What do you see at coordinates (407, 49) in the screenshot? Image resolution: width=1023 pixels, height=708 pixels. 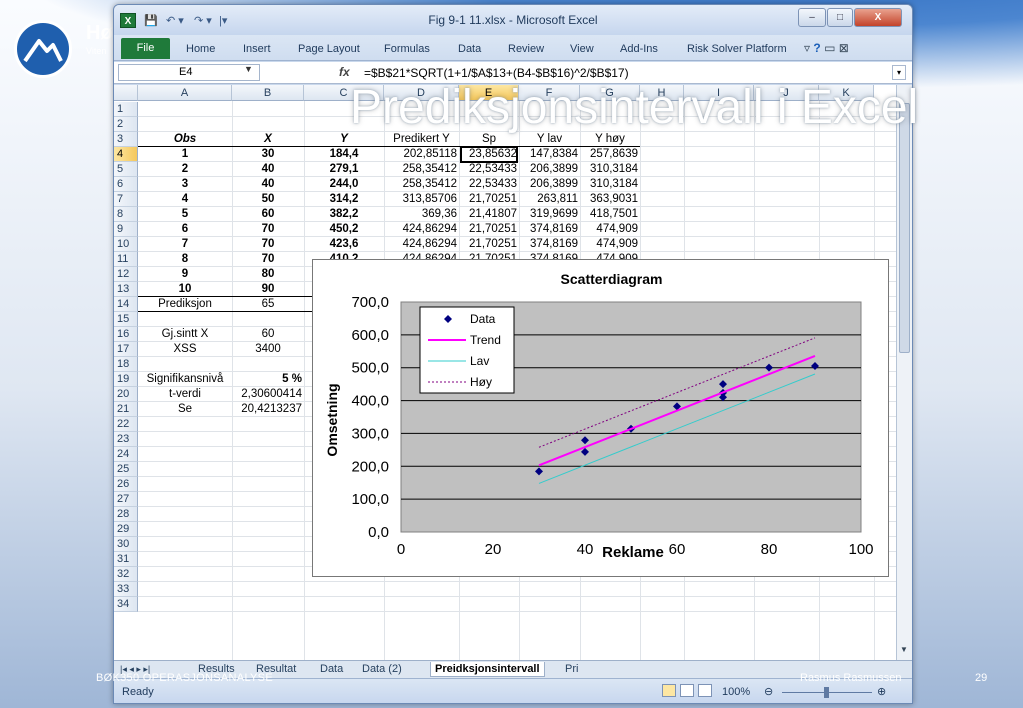 I see `tab-formulas: Formulas` at bounding box center [407, 49].